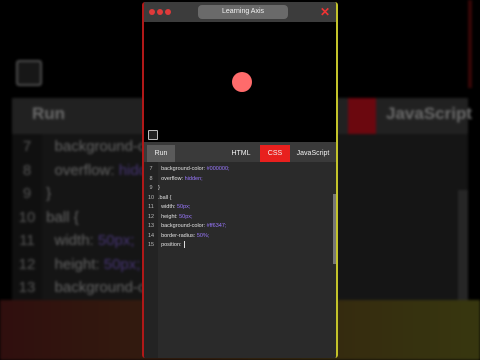 The width and height of the screenshot is (480, 360). I want to click on code-property: height:, so click(170, 216).